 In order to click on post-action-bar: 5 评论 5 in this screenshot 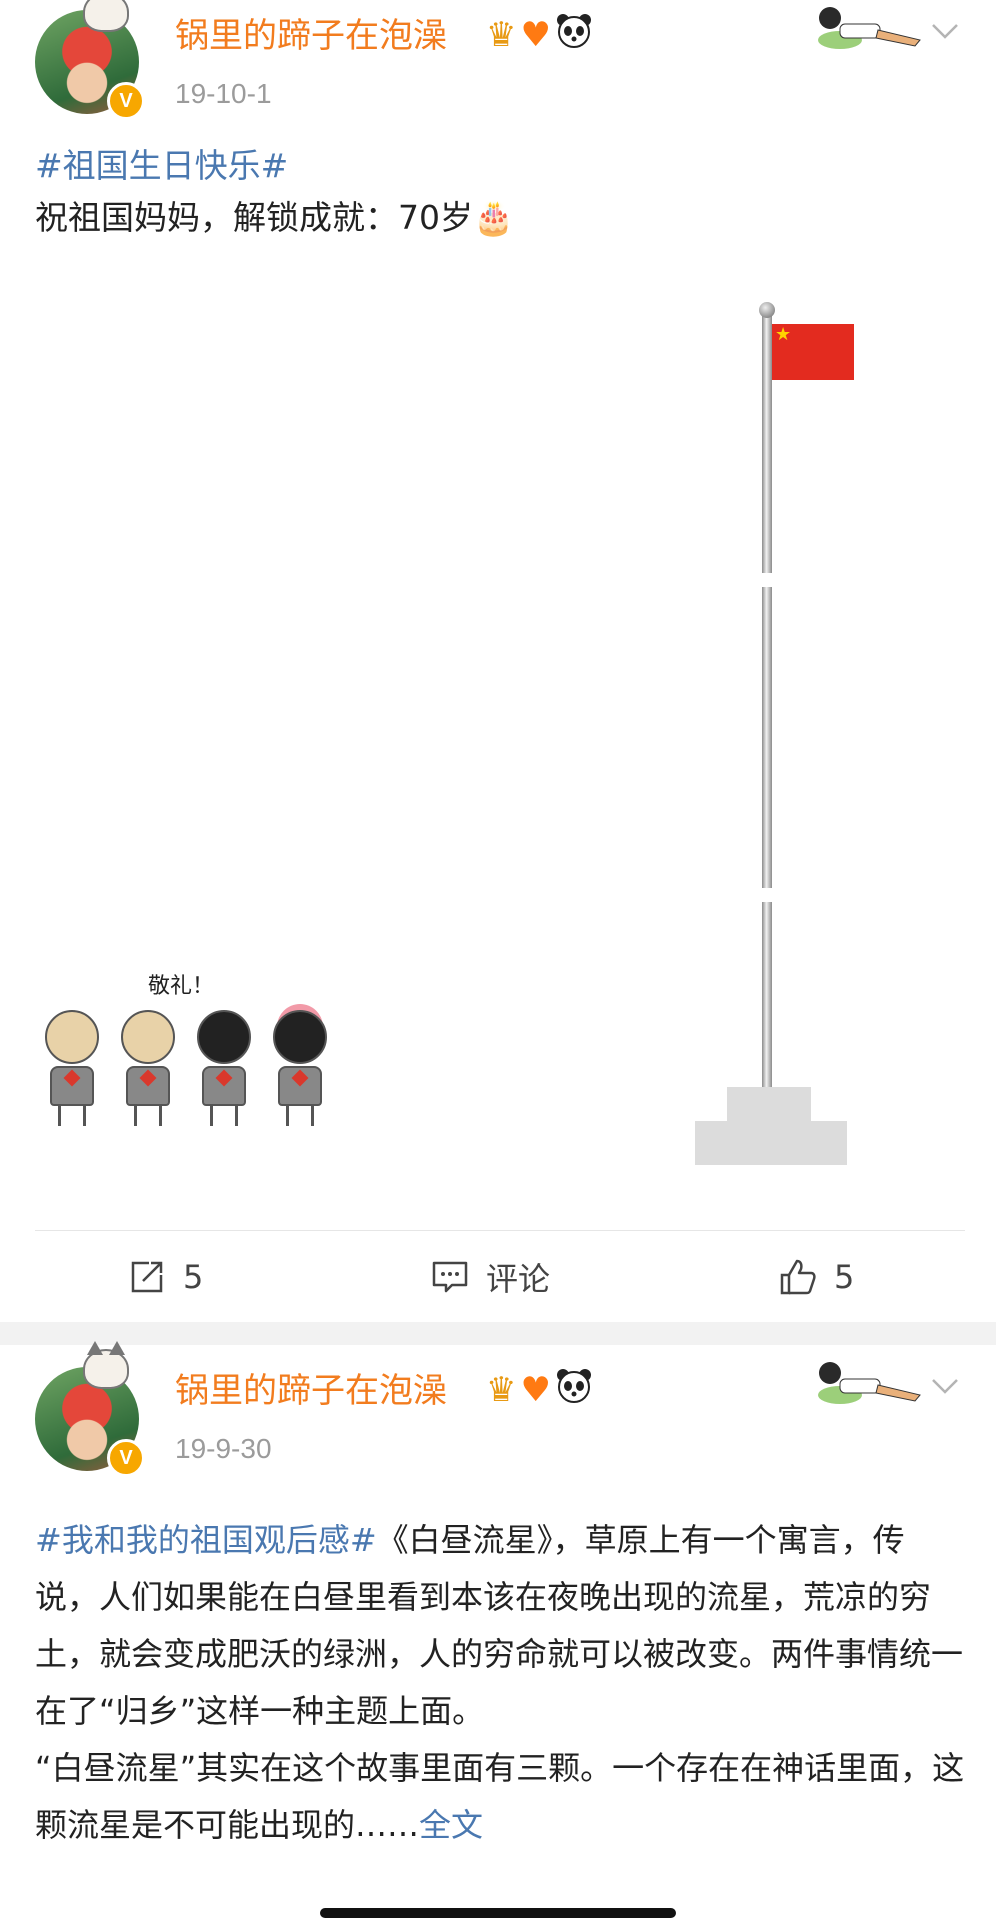, I will do `click(498, 1277)`.